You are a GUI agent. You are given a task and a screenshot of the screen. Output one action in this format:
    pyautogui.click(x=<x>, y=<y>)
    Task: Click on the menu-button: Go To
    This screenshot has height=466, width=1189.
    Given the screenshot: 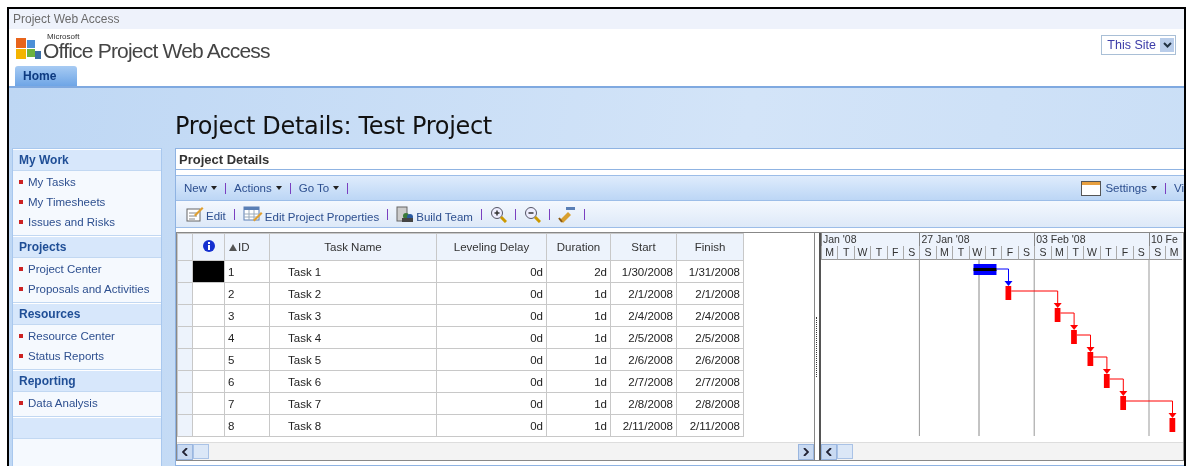 What is the action you would take?
    pyautogui.click(x=319, y=188)
    